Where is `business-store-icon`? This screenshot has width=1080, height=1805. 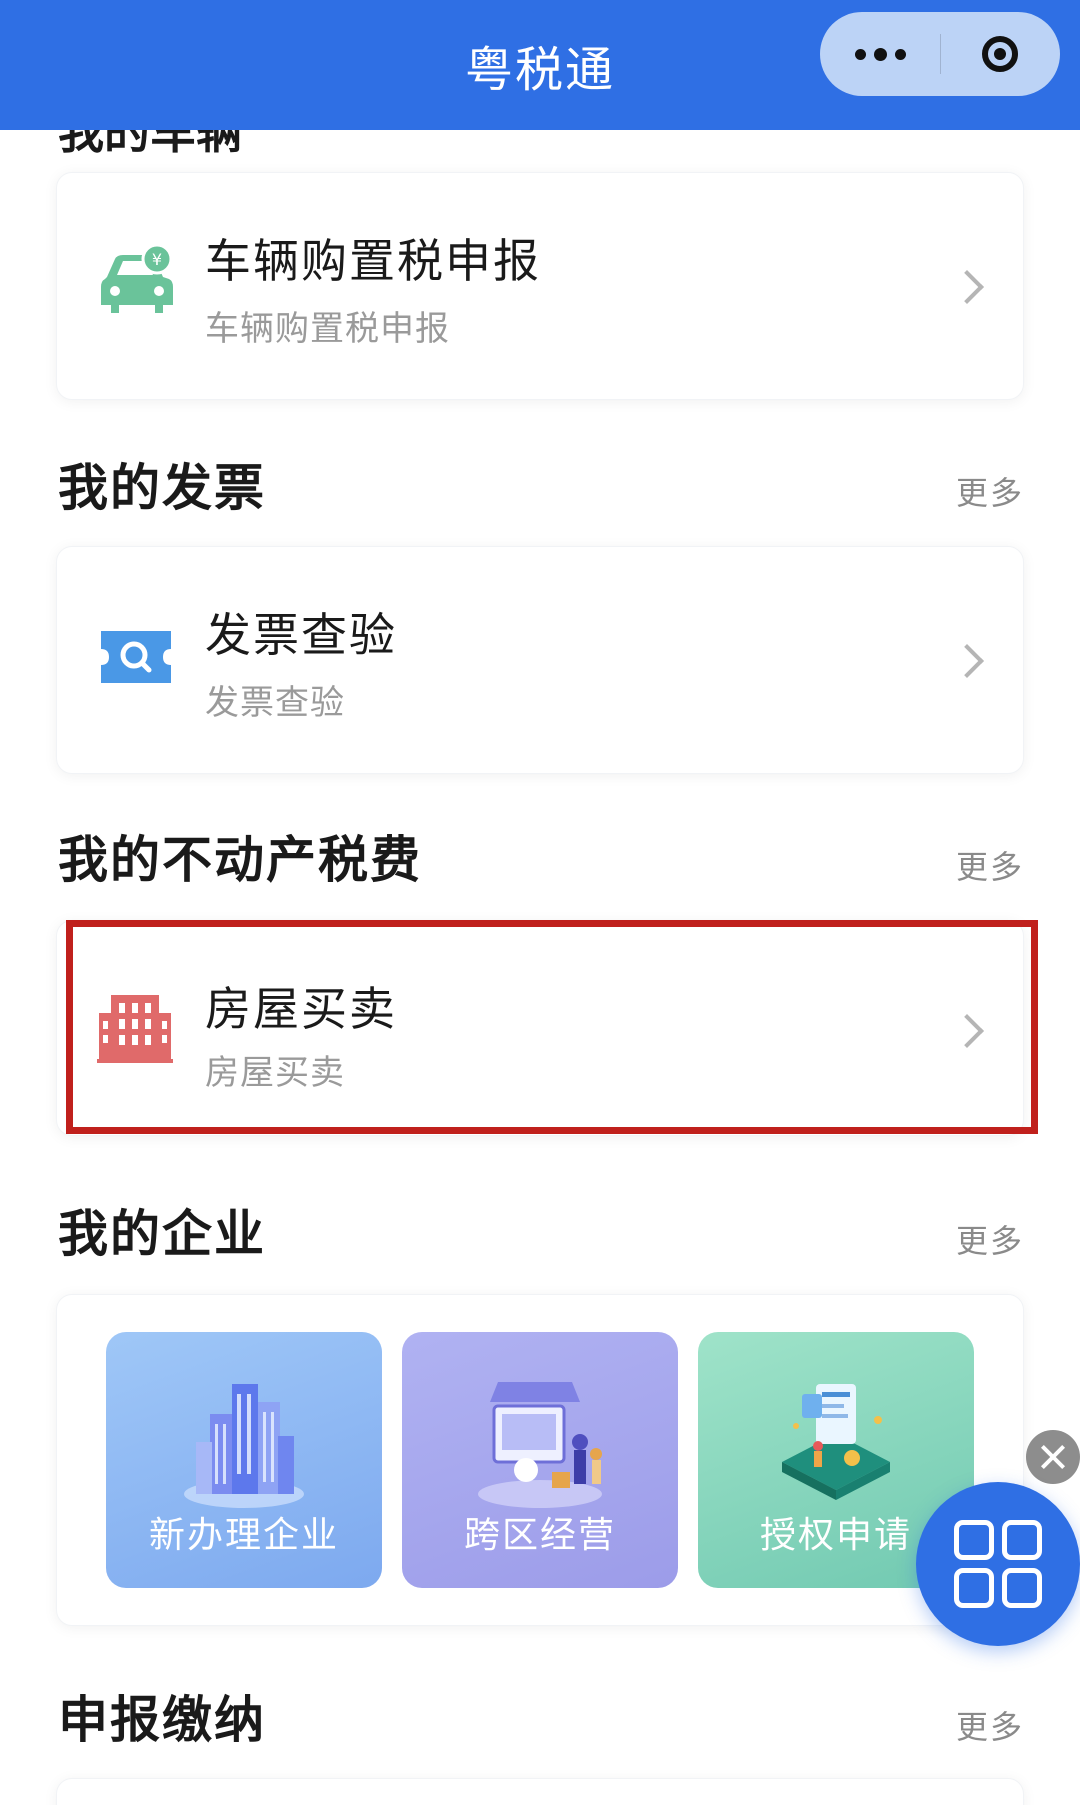 business-store-icon is located at coordinates (540, 1437).